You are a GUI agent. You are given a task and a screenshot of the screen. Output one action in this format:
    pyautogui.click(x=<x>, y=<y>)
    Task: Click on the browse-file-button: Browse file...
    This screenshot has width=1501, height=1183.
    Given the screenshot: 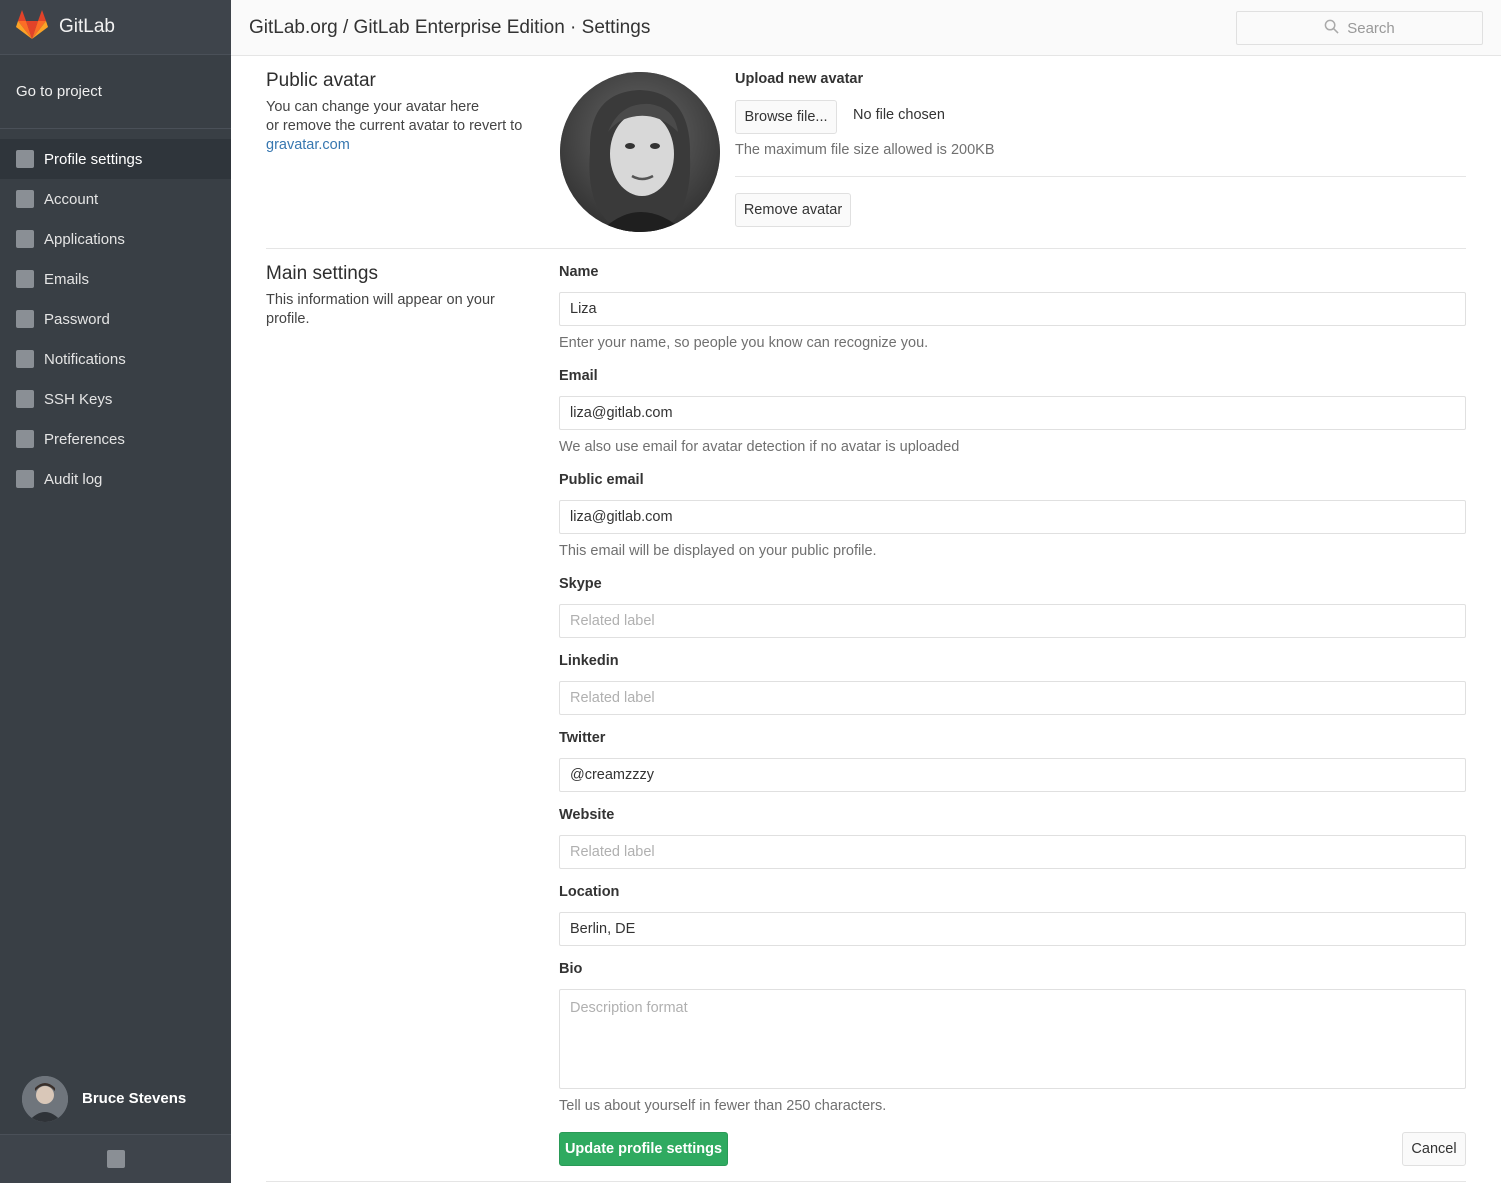 What is the action you would take?
    pyautogui.click(x=786, y=117)
    